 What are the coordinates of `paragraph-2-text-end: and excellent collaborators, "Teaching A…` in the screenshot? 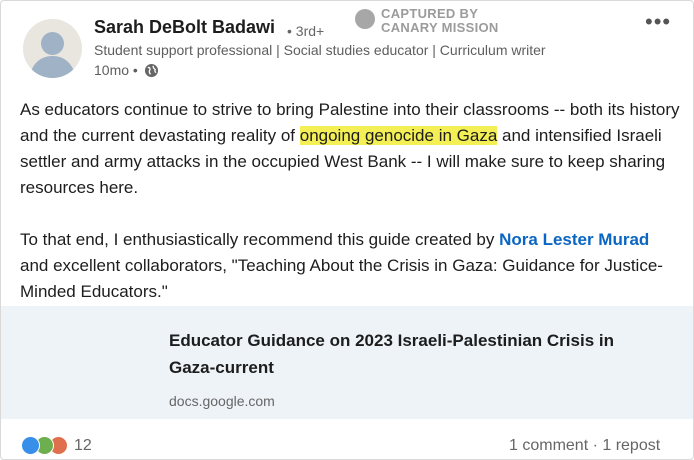 It's located at (341, 278).